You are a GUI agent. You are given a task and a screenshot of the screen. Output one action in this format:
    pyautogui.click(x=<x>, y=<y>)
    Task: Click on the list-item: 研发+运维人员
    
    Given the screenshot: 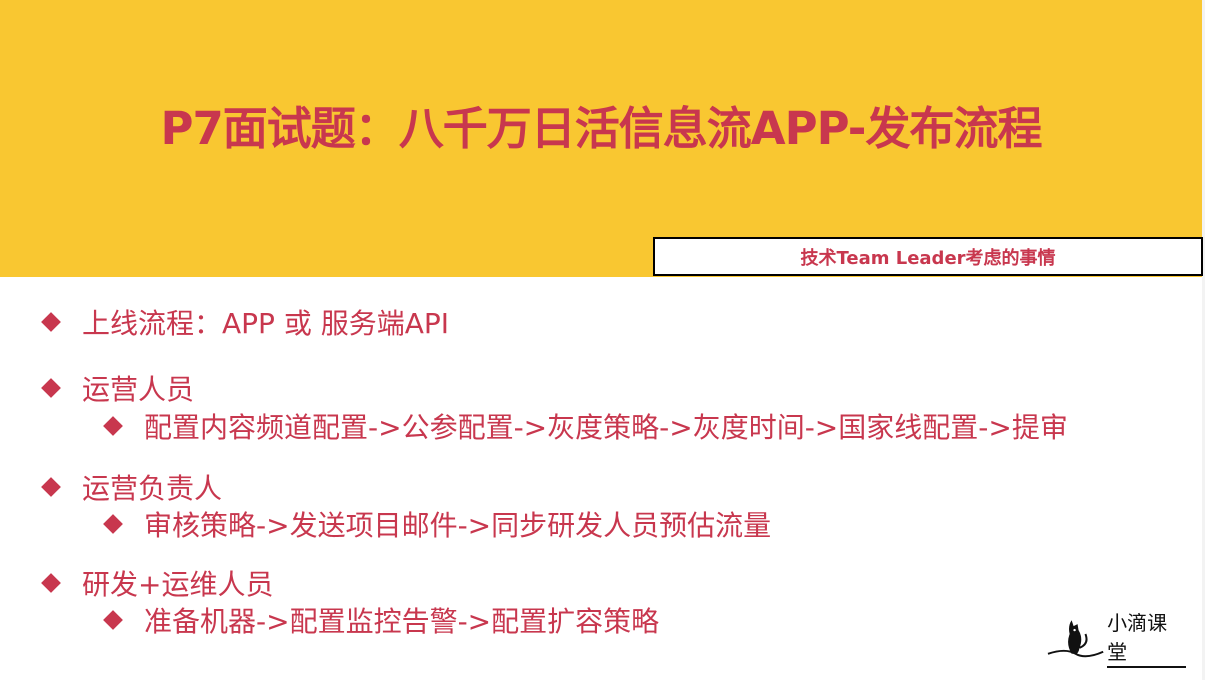 What is the action you would take?
    pyautogui.click(x=157, y=583)
    